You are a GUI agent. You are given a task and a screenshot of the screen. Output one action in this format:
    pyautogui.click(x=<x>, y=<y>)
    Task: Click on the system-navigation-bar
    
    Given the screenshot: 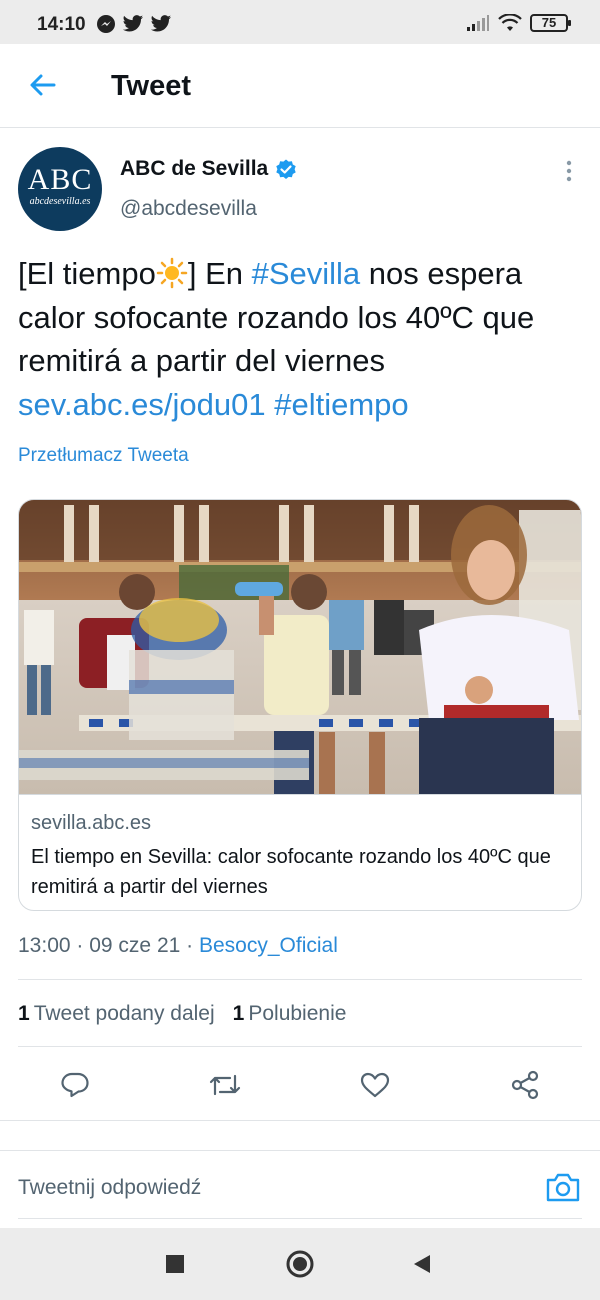 What is the action you would take?
    pyautogui.click(x=300, y=1264)
    